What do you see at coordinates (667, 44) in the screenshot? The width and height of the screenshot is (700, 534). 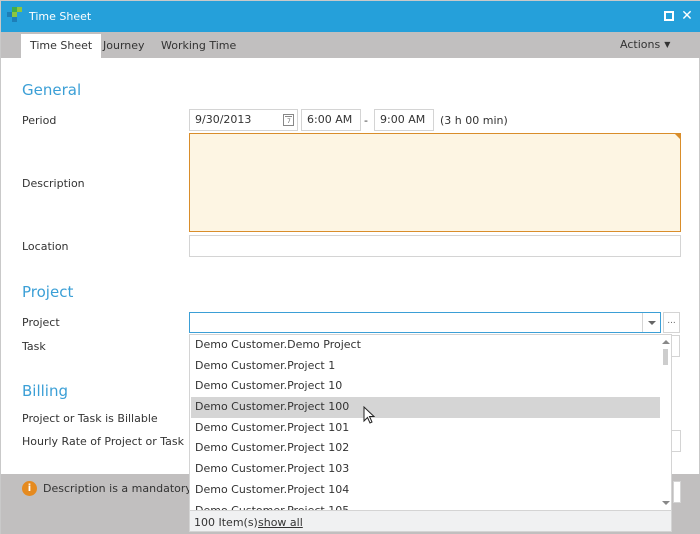 I see `caret-down-icon: ▼` at bounding box center [667, 44].